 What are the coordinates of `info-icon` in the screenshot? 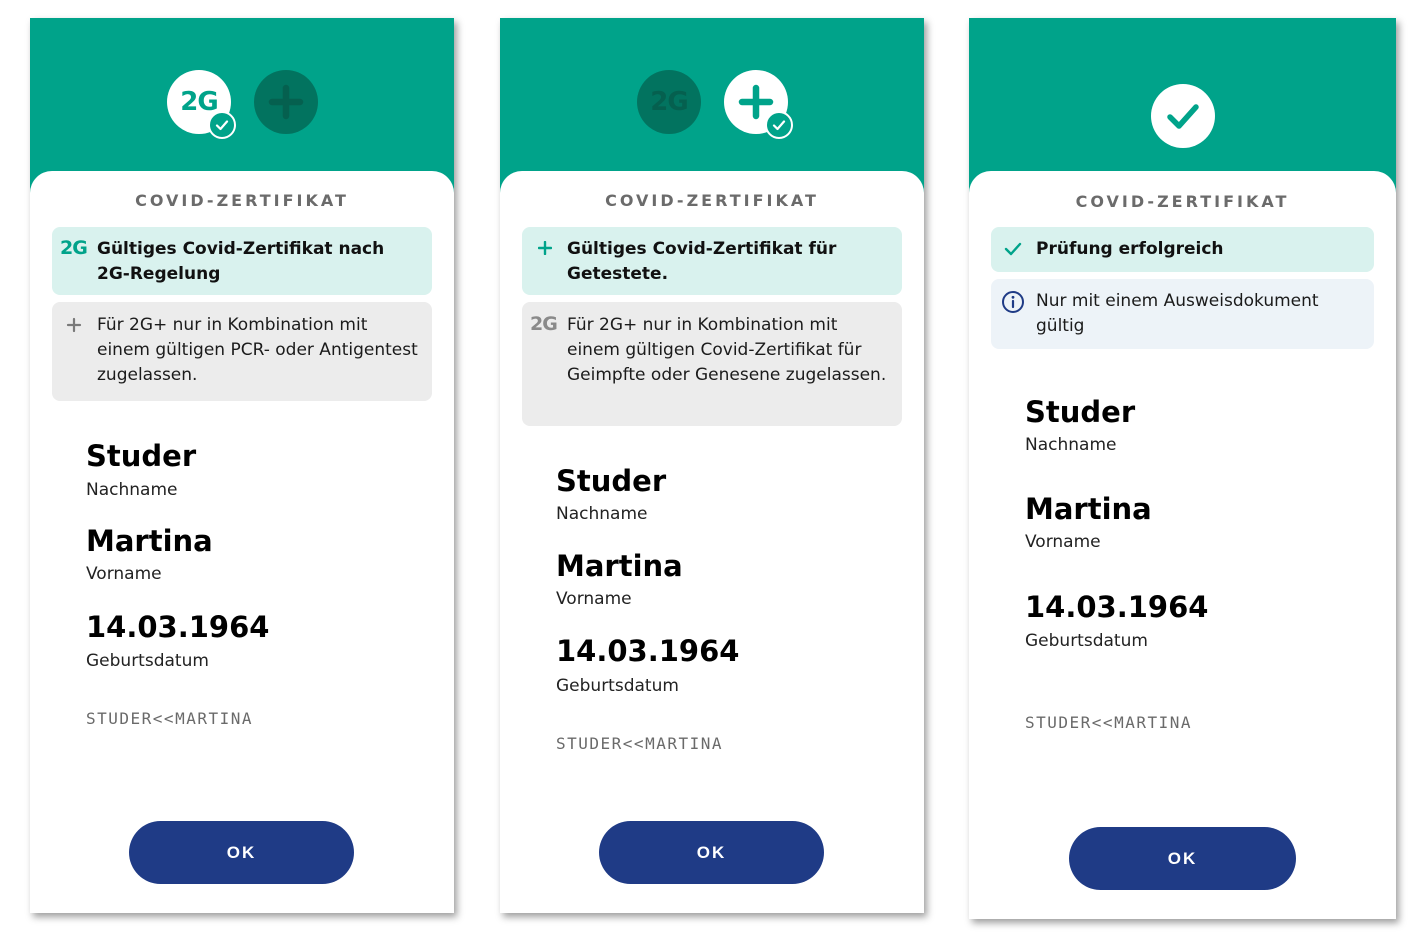 It's located at (1013, 302).